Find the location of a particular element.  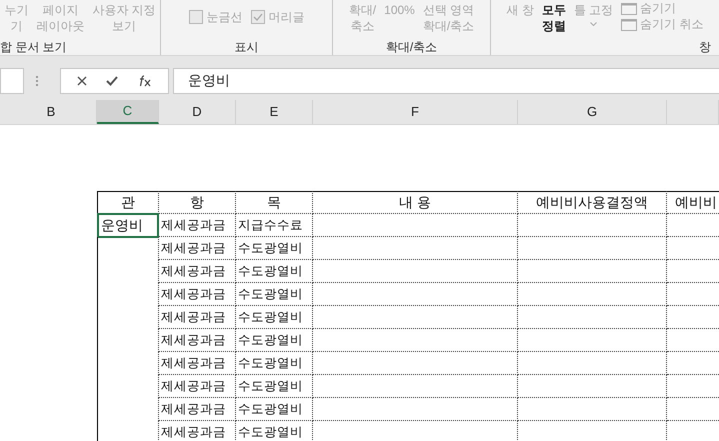

ribbon-group-label: 합 문서 보기 is located at coordinates (33, 47).